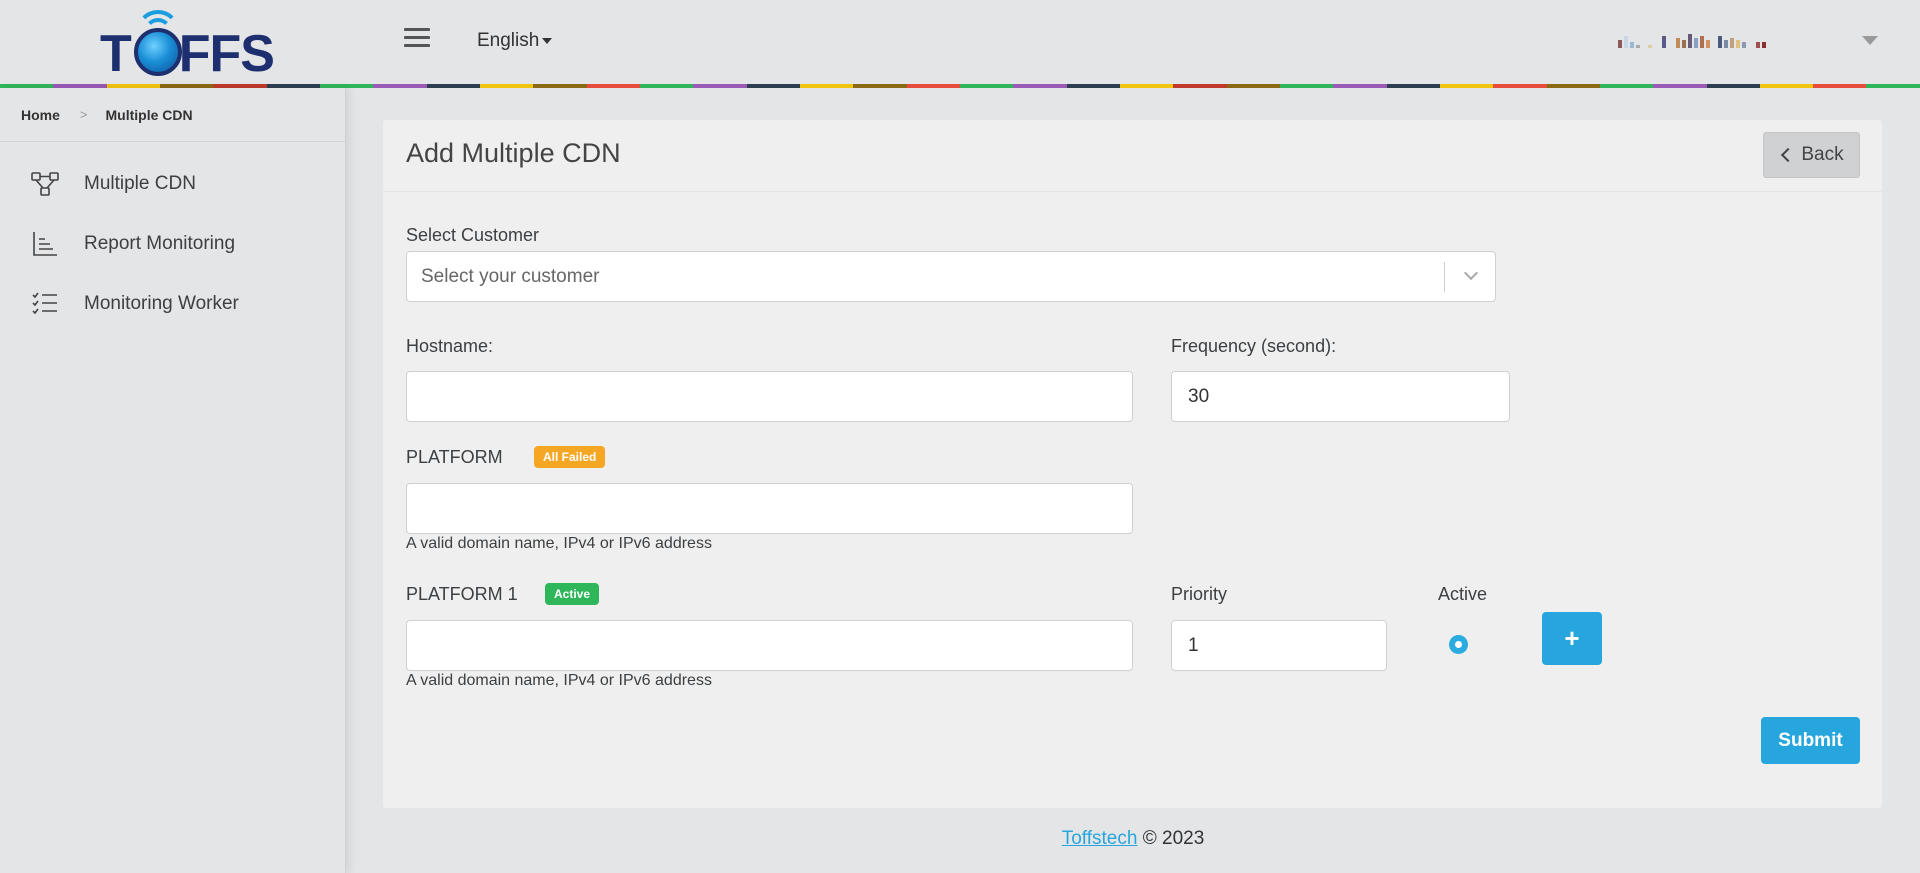 The height and width of the screenshot is (873, 1920). What do you see at coordinates (769, 645) in the screenshot?
I see `platform1-input` at bounding box center [769, 645].